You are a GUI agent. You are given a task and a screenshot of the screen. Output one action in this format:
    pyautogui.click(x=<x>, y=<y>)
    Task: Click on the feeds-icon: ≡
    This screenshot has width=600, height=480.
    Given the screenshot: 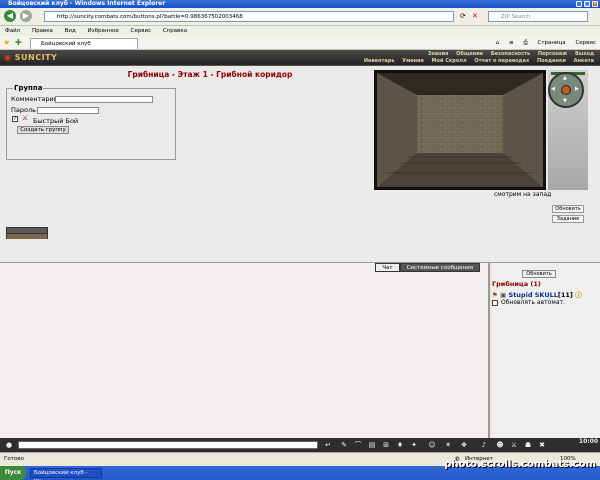 What is the action you would take?
    pyautogui.click(x=511, y=43)
    